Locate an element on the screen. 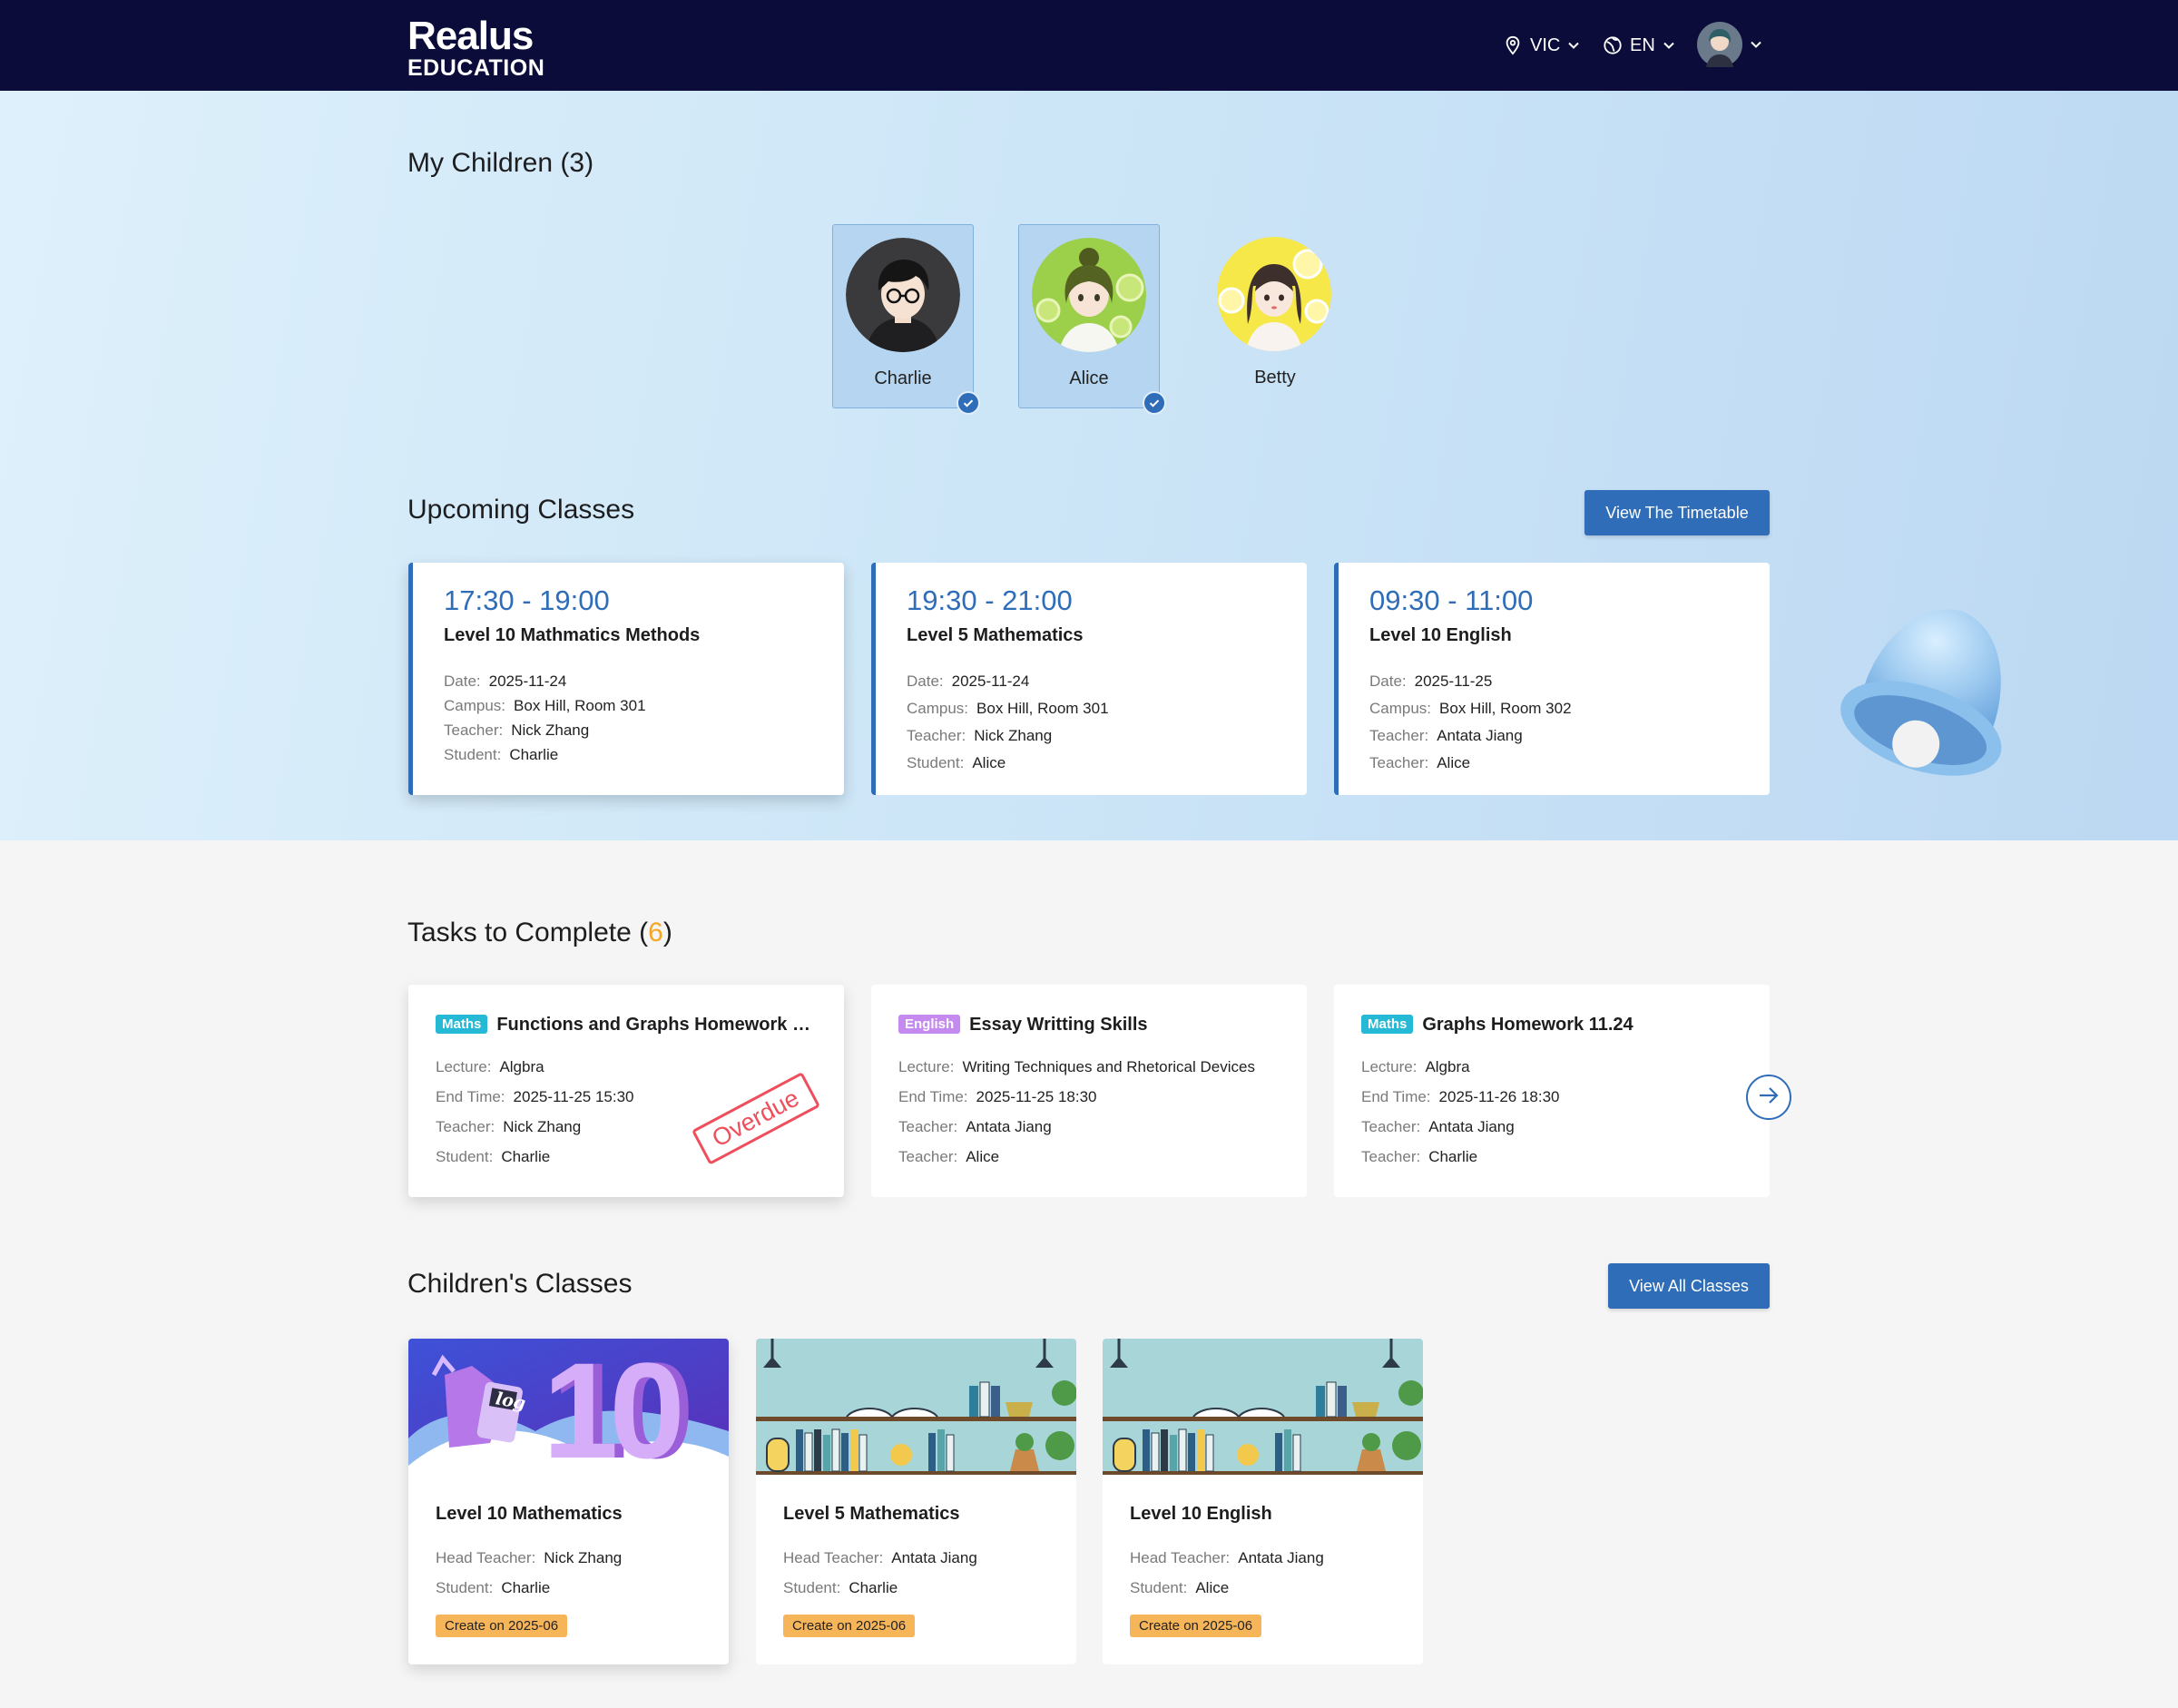 This screenshot has width=2178, height=1708. child-card-charlie: Charlie is located at coordinates (906, 319).